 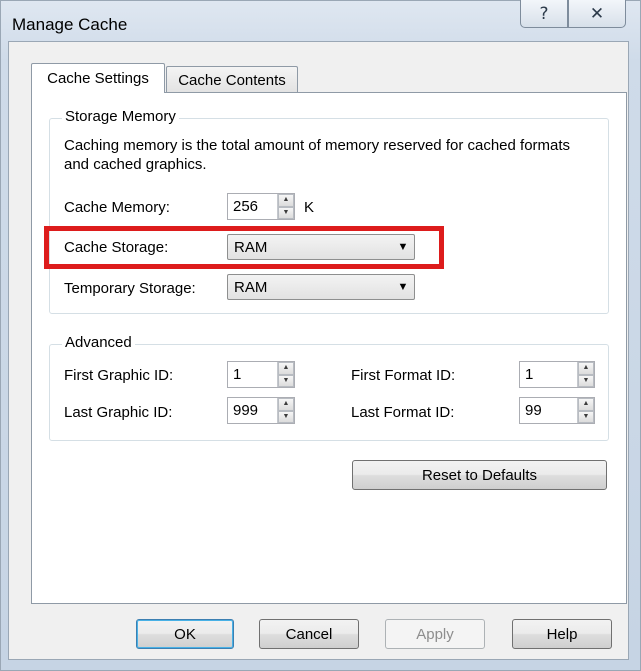 What do you see at coordinates (251, 287) in the screenshot?
I see `temporary-storage-value: RAM` at bounding box center [251, 287].